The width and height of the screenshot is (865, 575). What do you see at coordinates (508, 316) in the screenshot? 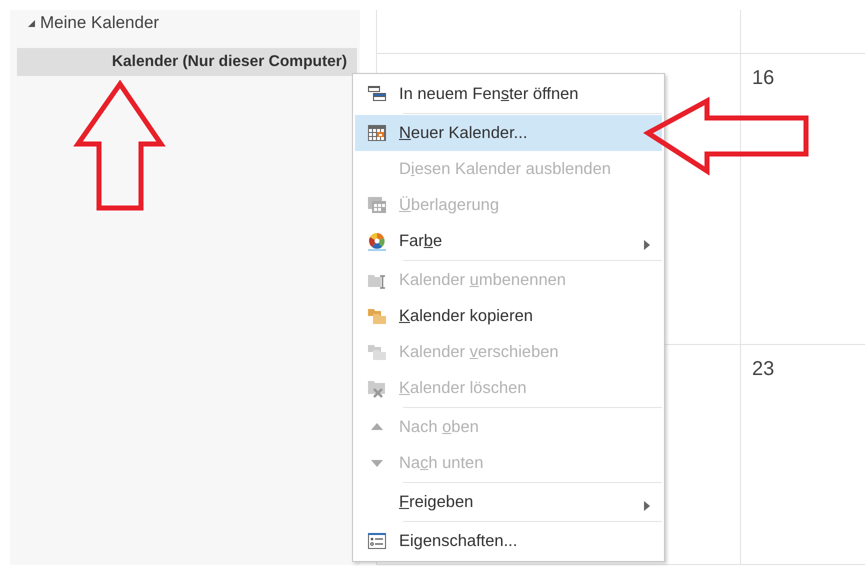
I see `menu-item: Kalender kopieren` at bounding box center [508, 316].